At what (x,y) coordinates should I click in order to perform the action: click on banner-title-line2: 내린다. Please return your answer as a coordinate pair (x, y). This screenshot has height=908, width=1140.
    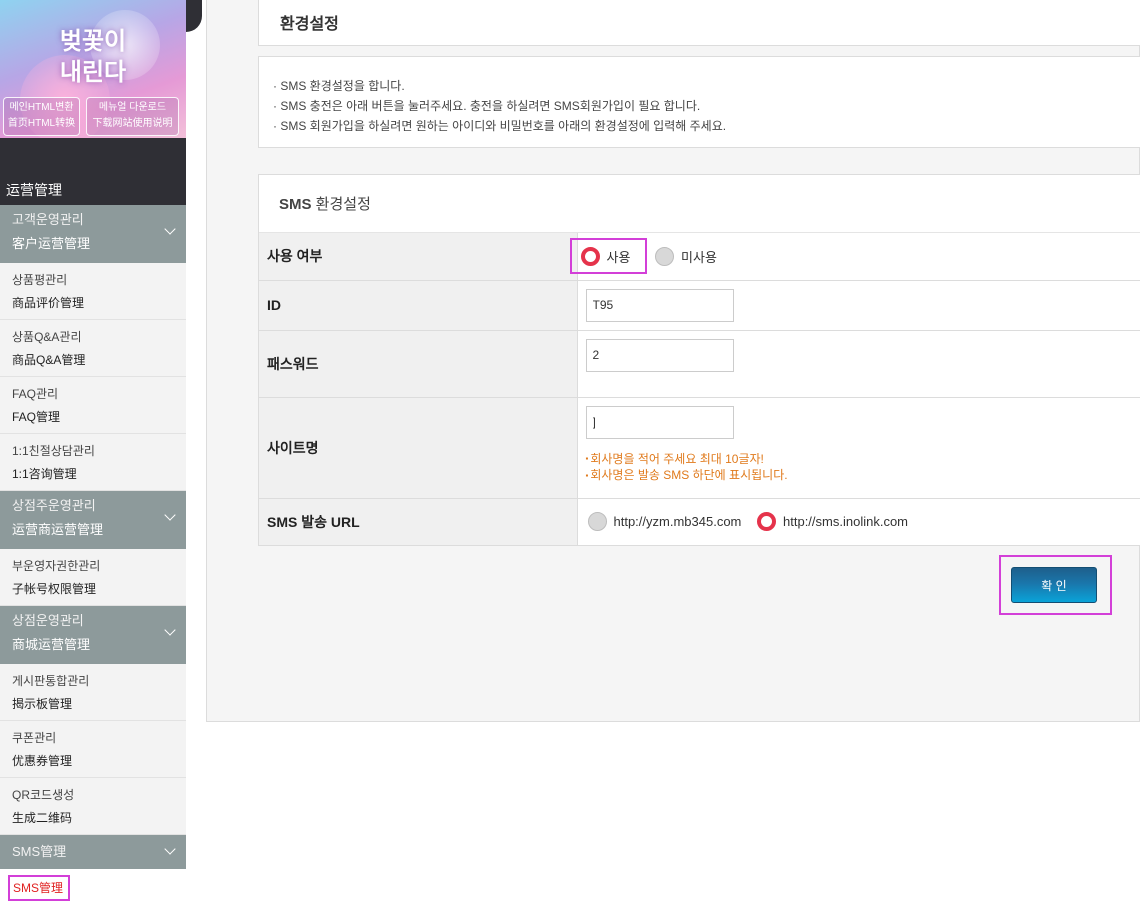
    Looking at the image, I should click on (93, 72).